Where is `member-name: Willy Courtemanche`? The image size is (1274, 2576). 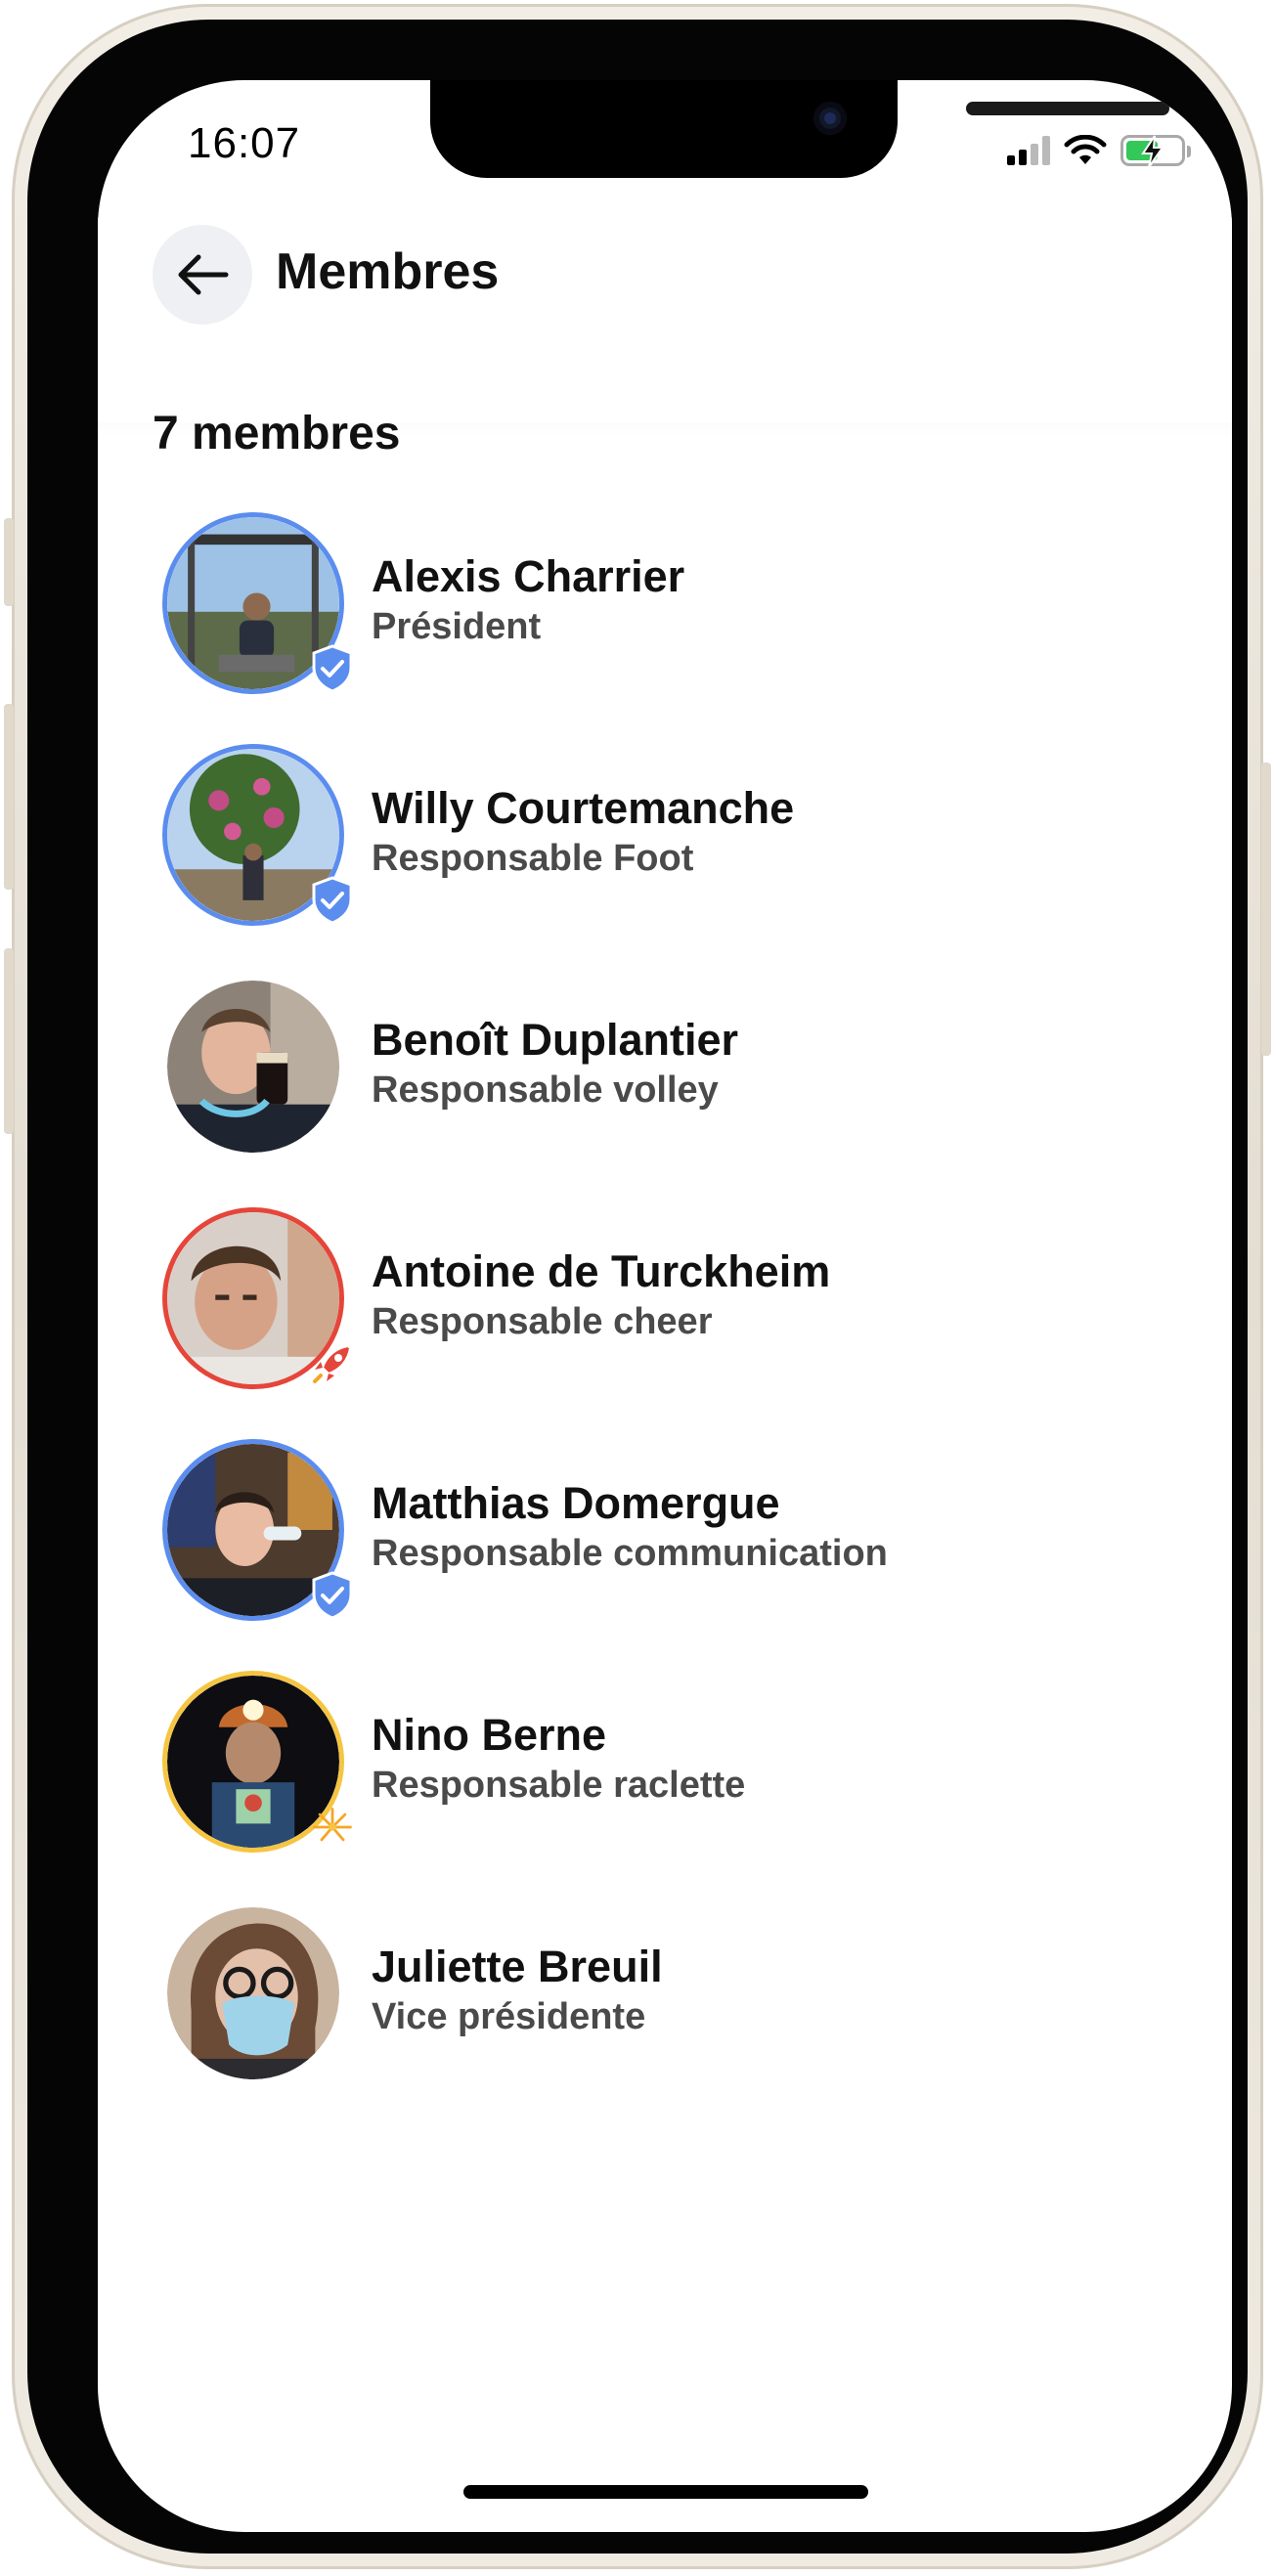
member-name: Willy Courtemanche is located at coordinates (583, 808).